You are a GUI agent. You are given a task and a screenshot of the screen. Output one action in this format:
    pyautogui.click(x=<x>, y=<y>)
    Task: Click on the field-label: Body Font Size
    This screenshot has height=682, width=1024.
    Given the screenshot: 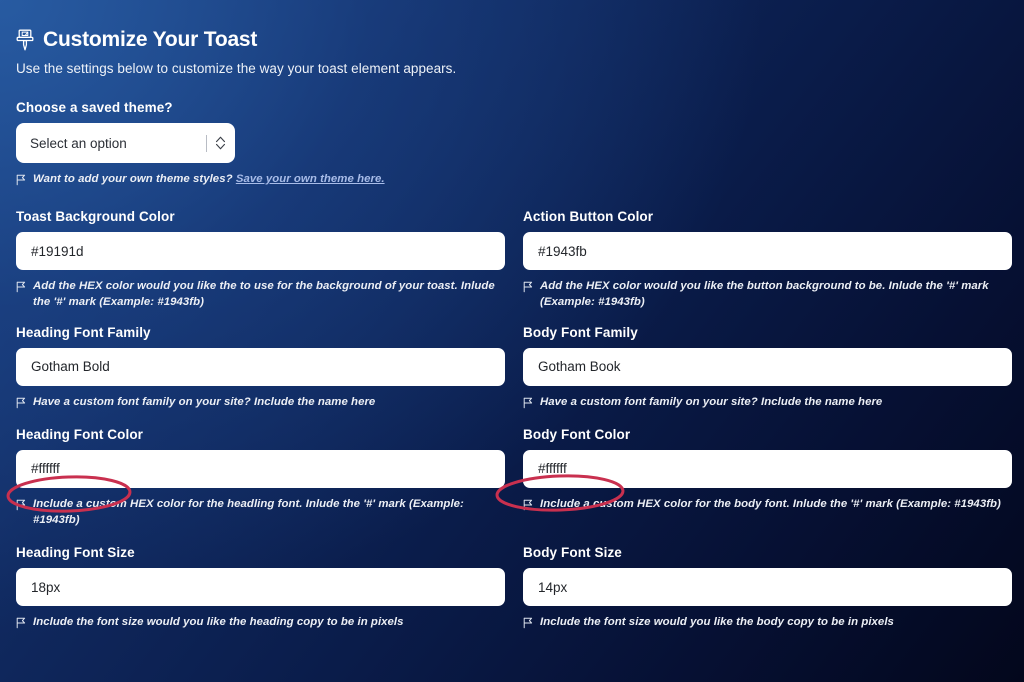 What is the action you would take?
    pyautogui.click(x=572, y=553)
    